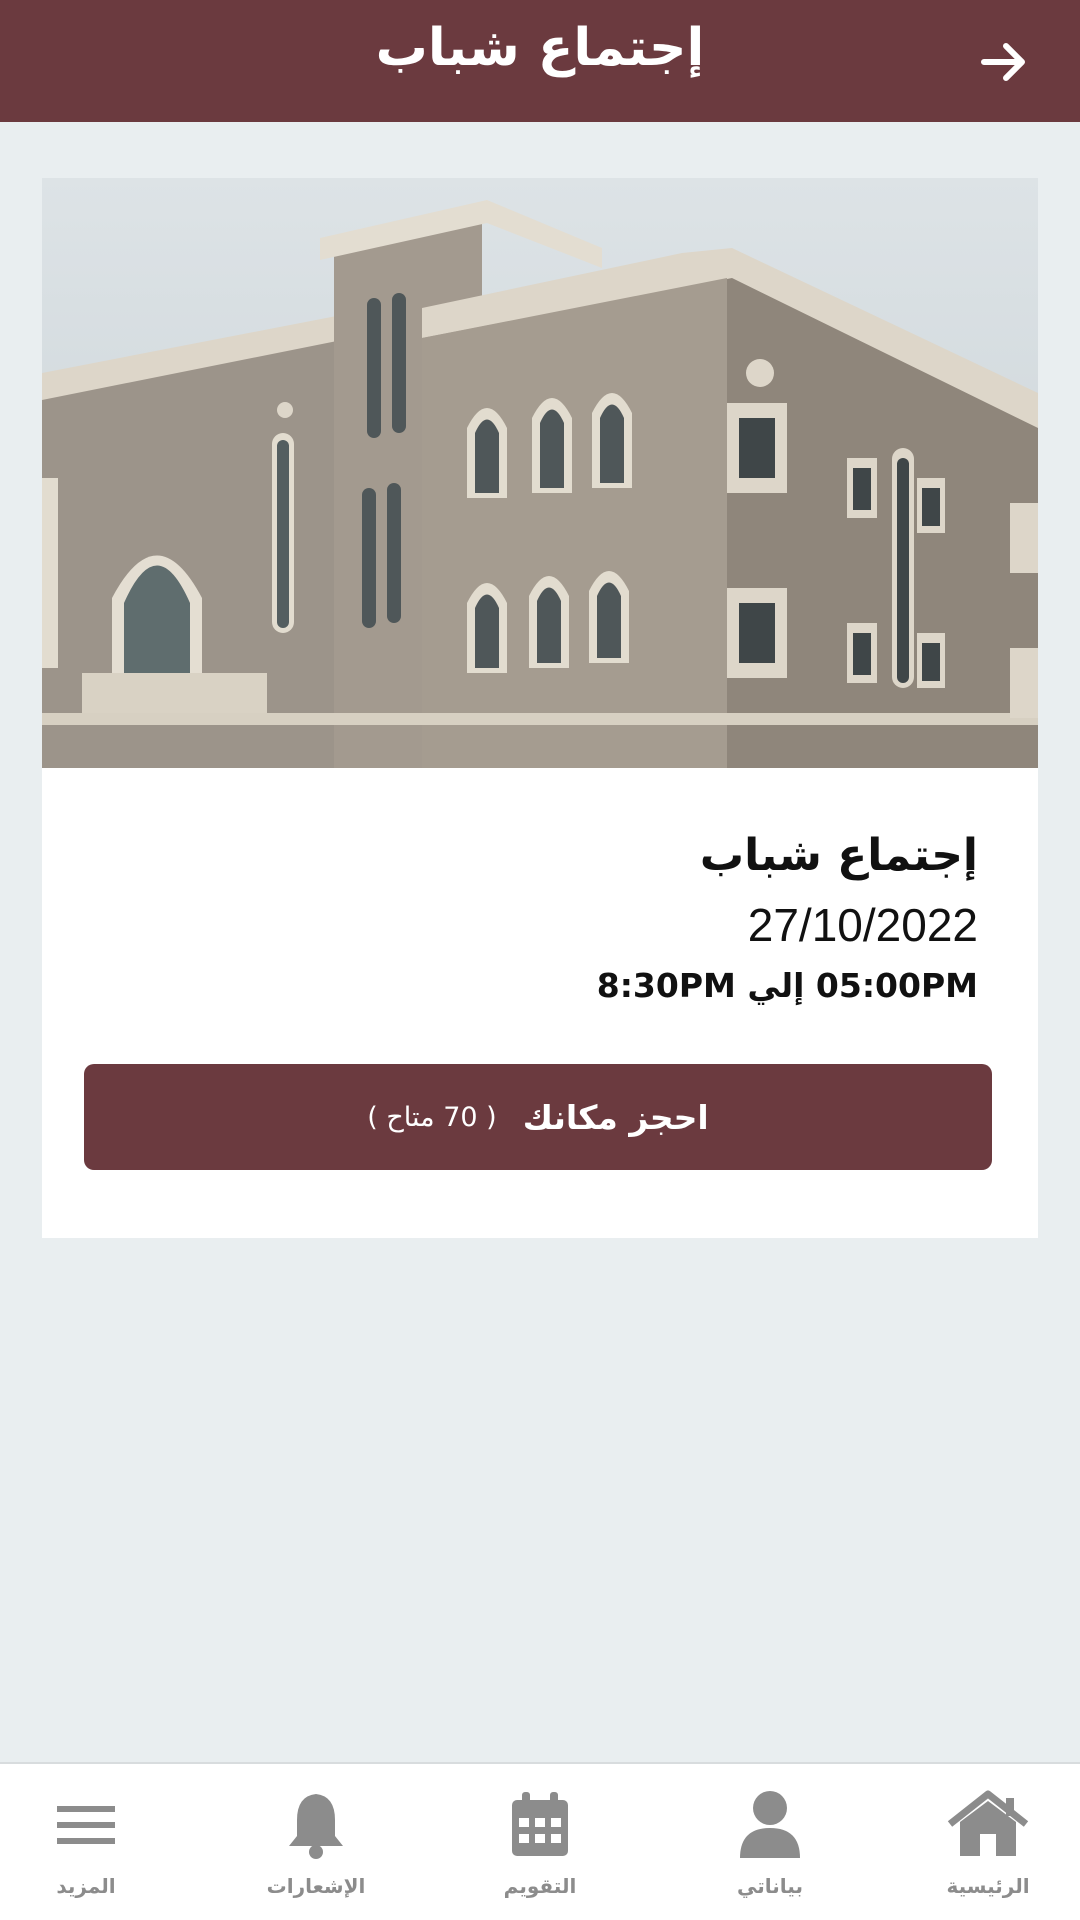 This screenshot has height=1920, width=1080. I want to click on bell-icon, so click(316, 1827).